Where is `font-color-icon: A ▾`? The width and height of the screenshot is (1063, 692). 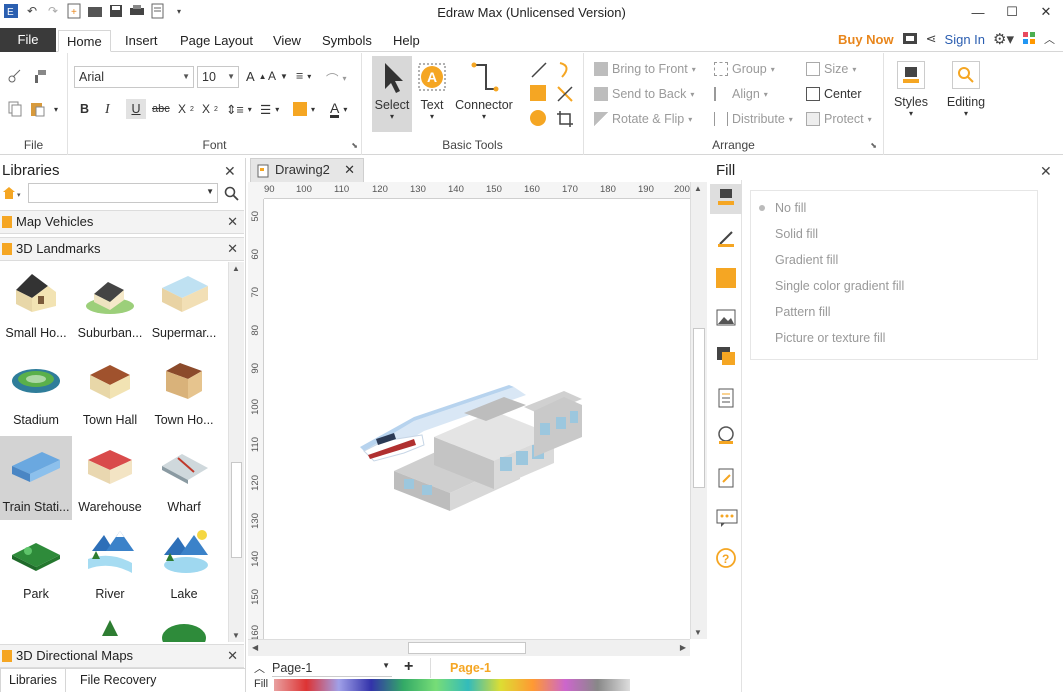 font-color-icon: A ▾ is located at coordinates (338, 109).